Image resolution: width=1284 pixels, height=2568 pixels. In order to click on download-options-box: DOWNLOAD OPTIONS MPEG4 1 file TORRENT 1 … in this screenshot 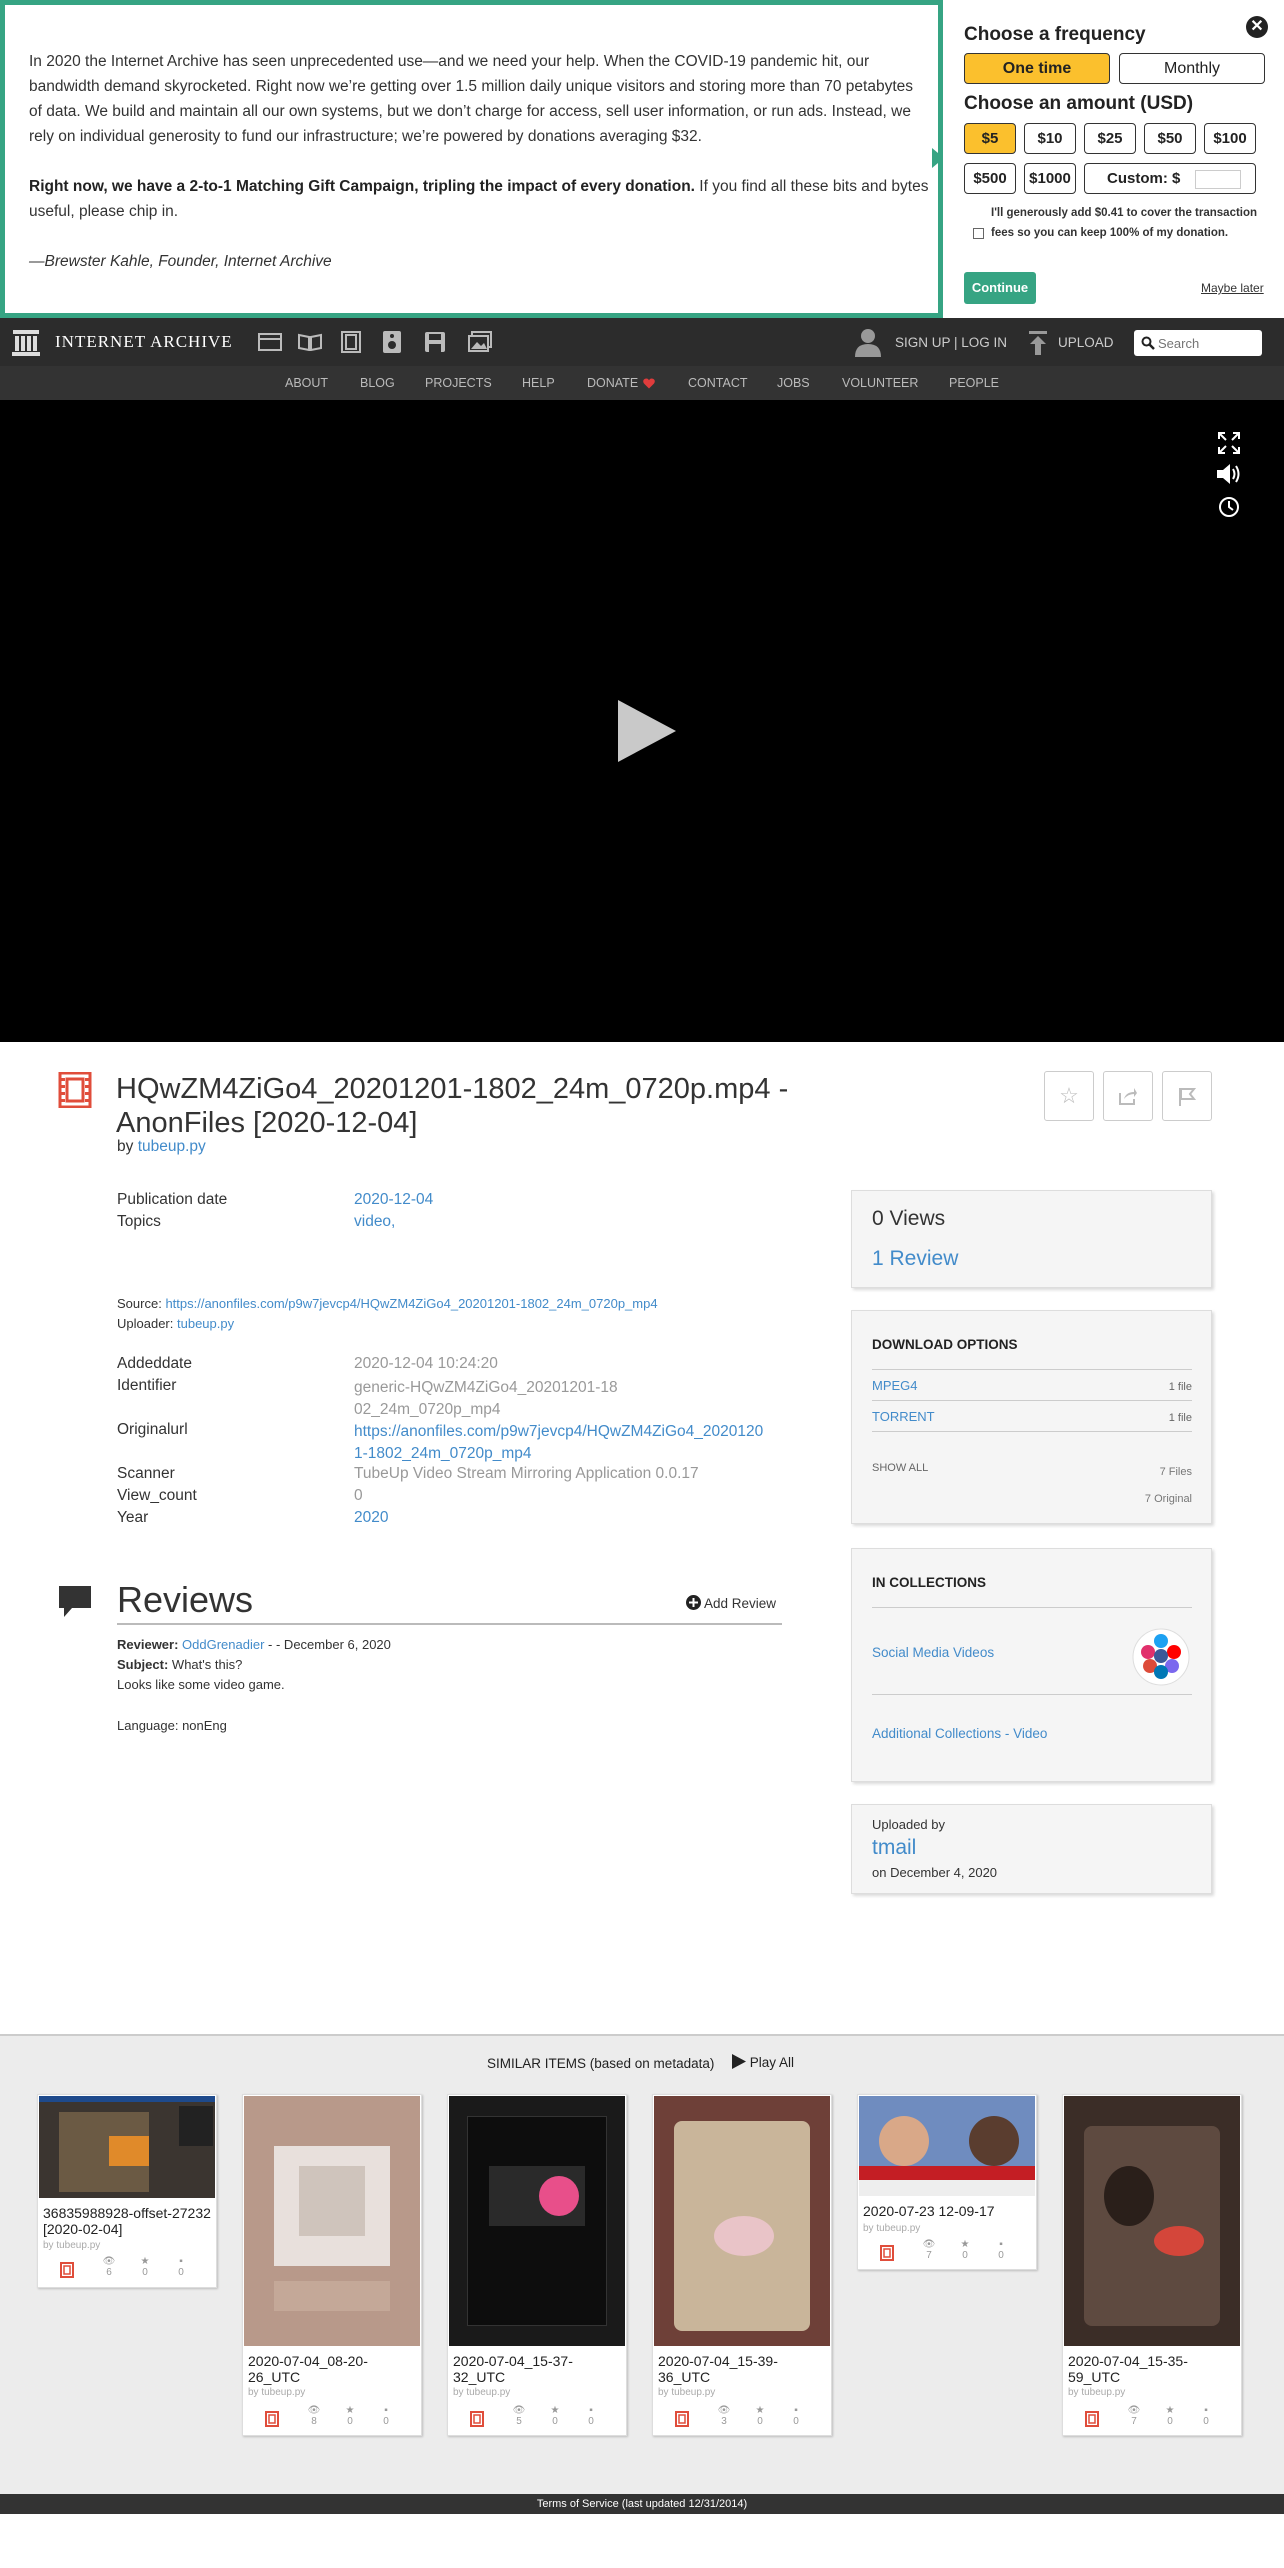, I will do `click(1031, 1417)`.